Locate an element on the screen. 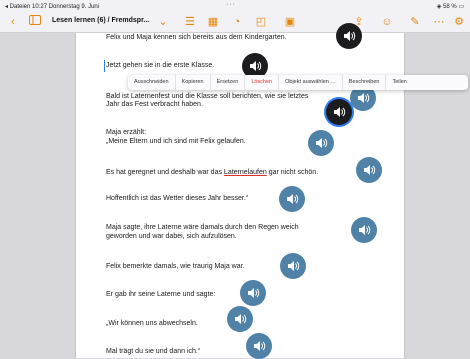 The image size is (470, 359). shapes-icon: ◰ is located at coordinates (261, 22).